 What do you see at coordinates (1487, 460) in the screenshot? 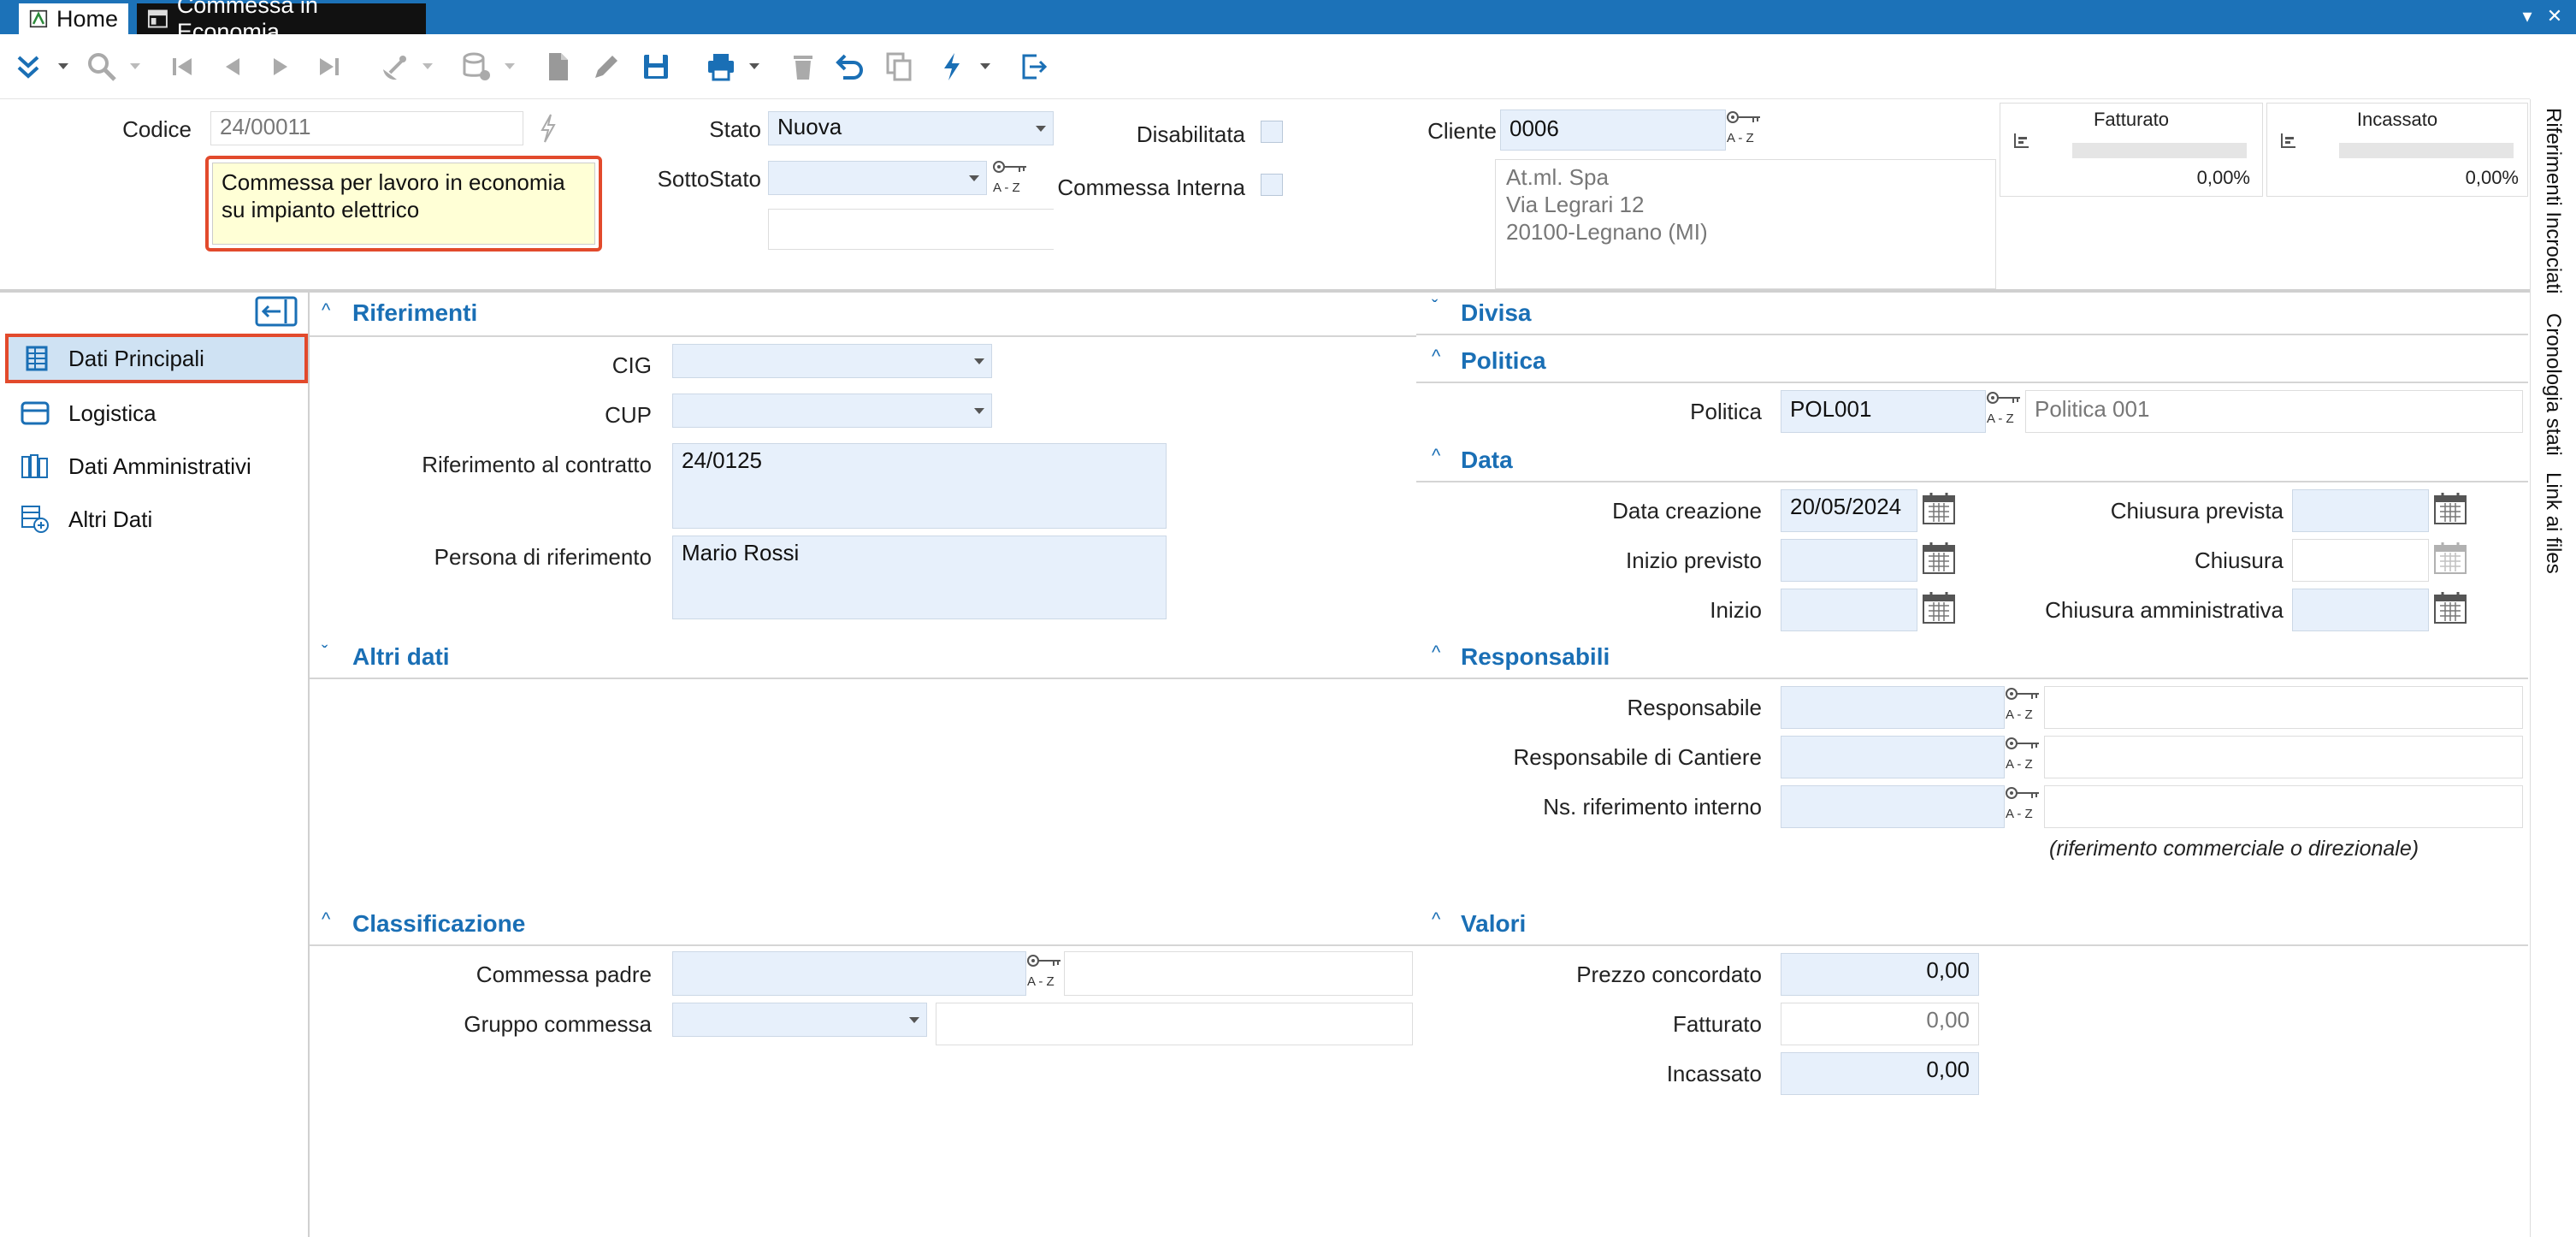
I see `section-data-title: Data` at bounding box center [1487, 460].